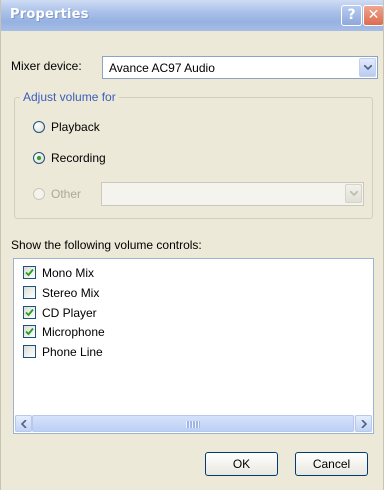 Image resolution: width=384 pixels, height=490 pixels. I want to click on scroll-right-button, so click(363, 423).